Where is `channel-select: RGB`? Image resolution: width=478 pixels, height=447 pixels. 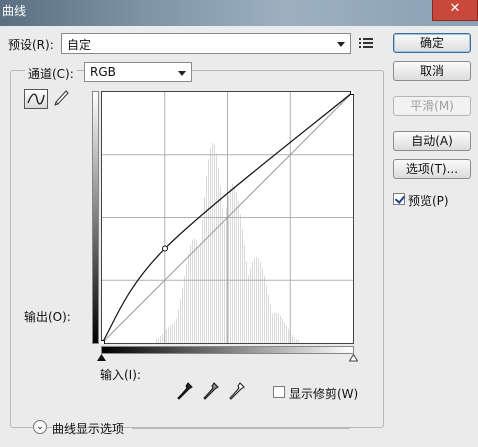
channel-select: RGB is located at coordinates (138, 72).